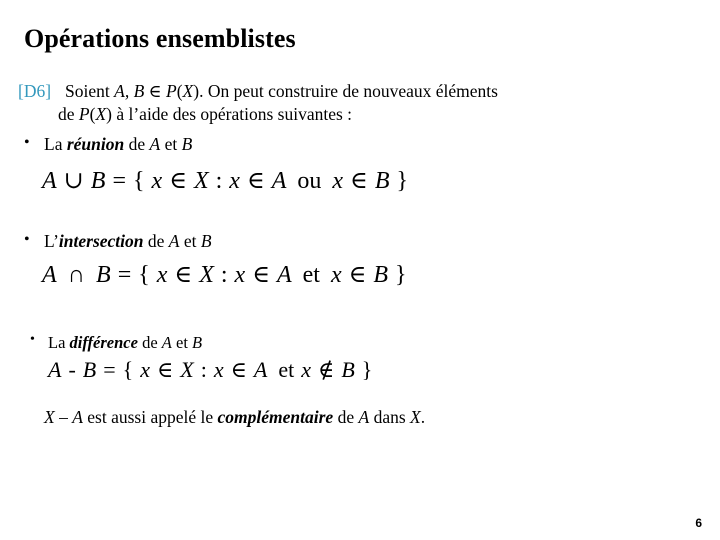  I want to click on union-set-b: B, so click(382, 181).